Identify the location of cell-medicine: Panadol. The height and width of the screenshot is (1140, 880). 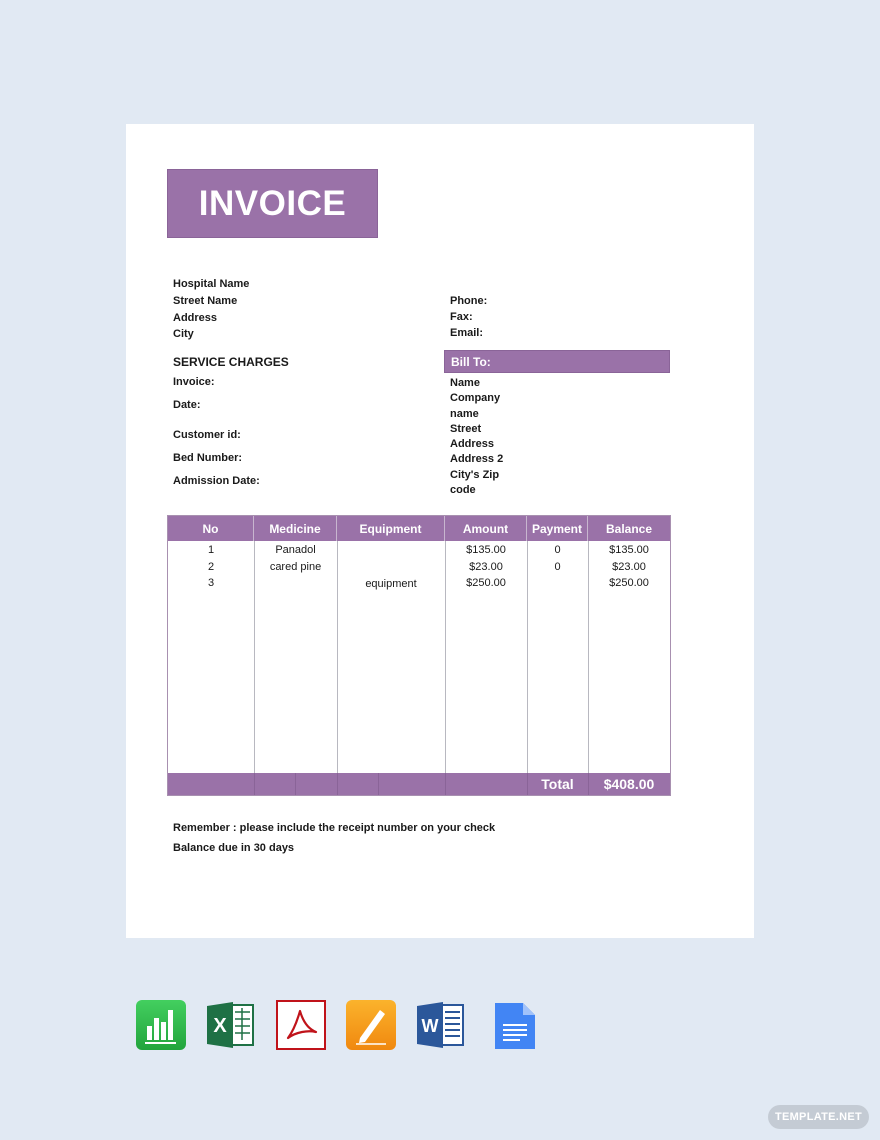
(295, 550).